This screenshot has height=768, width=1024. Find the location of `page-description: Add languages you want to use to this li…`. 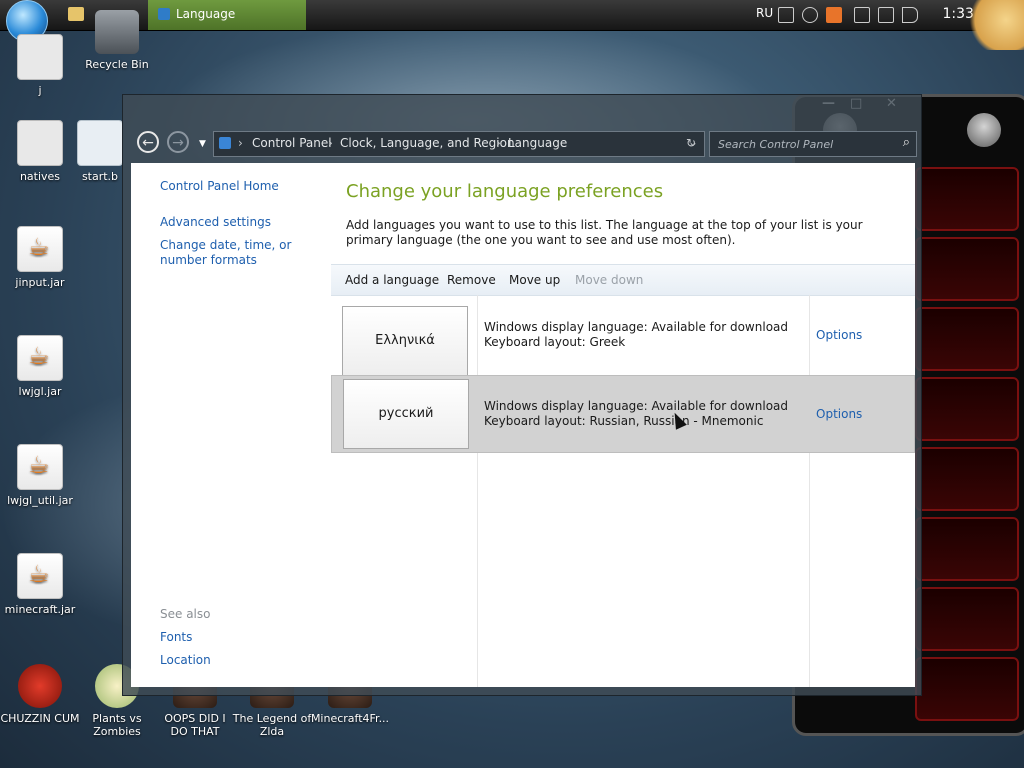

page-description: Add languages you want to use to this li… is located at coordinates (604, 232).